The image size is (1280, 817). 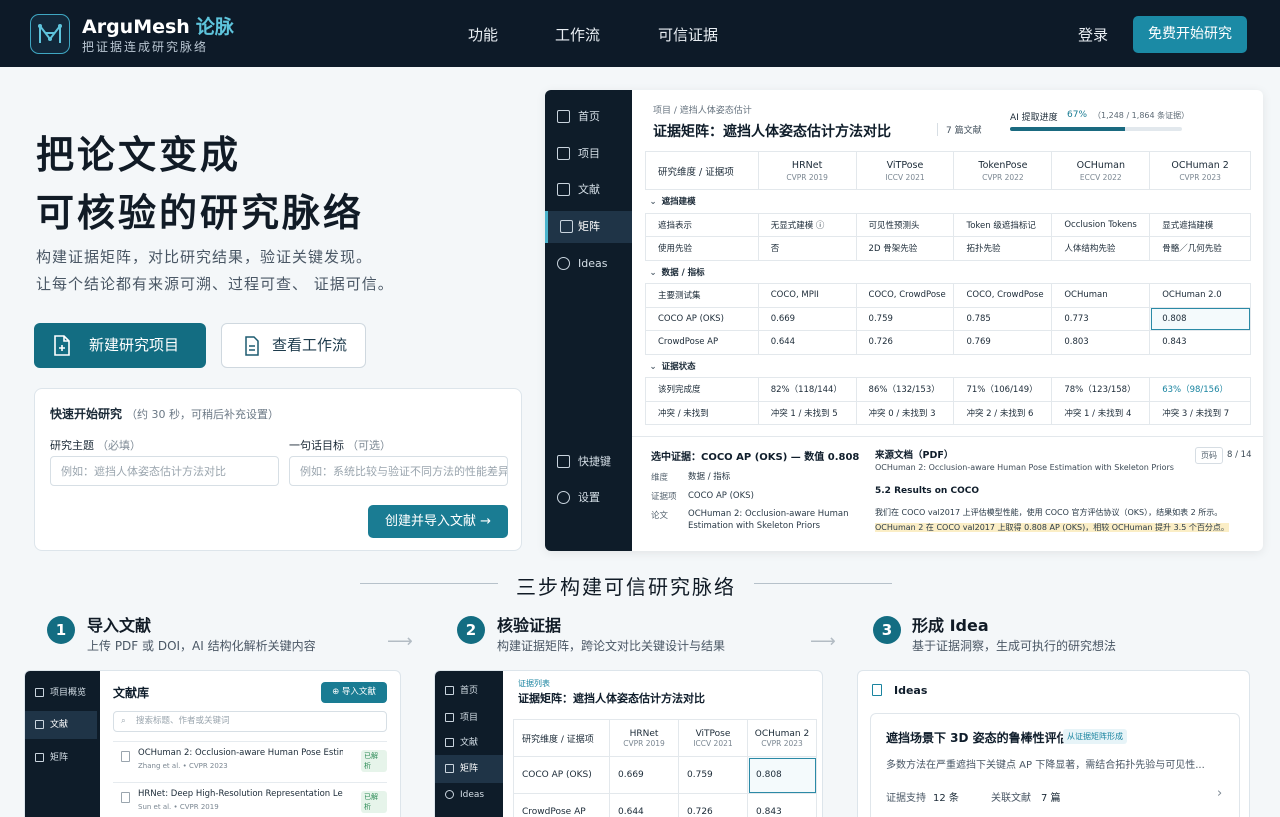 I want to click on matrix-cell: 否, so click(x=807, y=248).